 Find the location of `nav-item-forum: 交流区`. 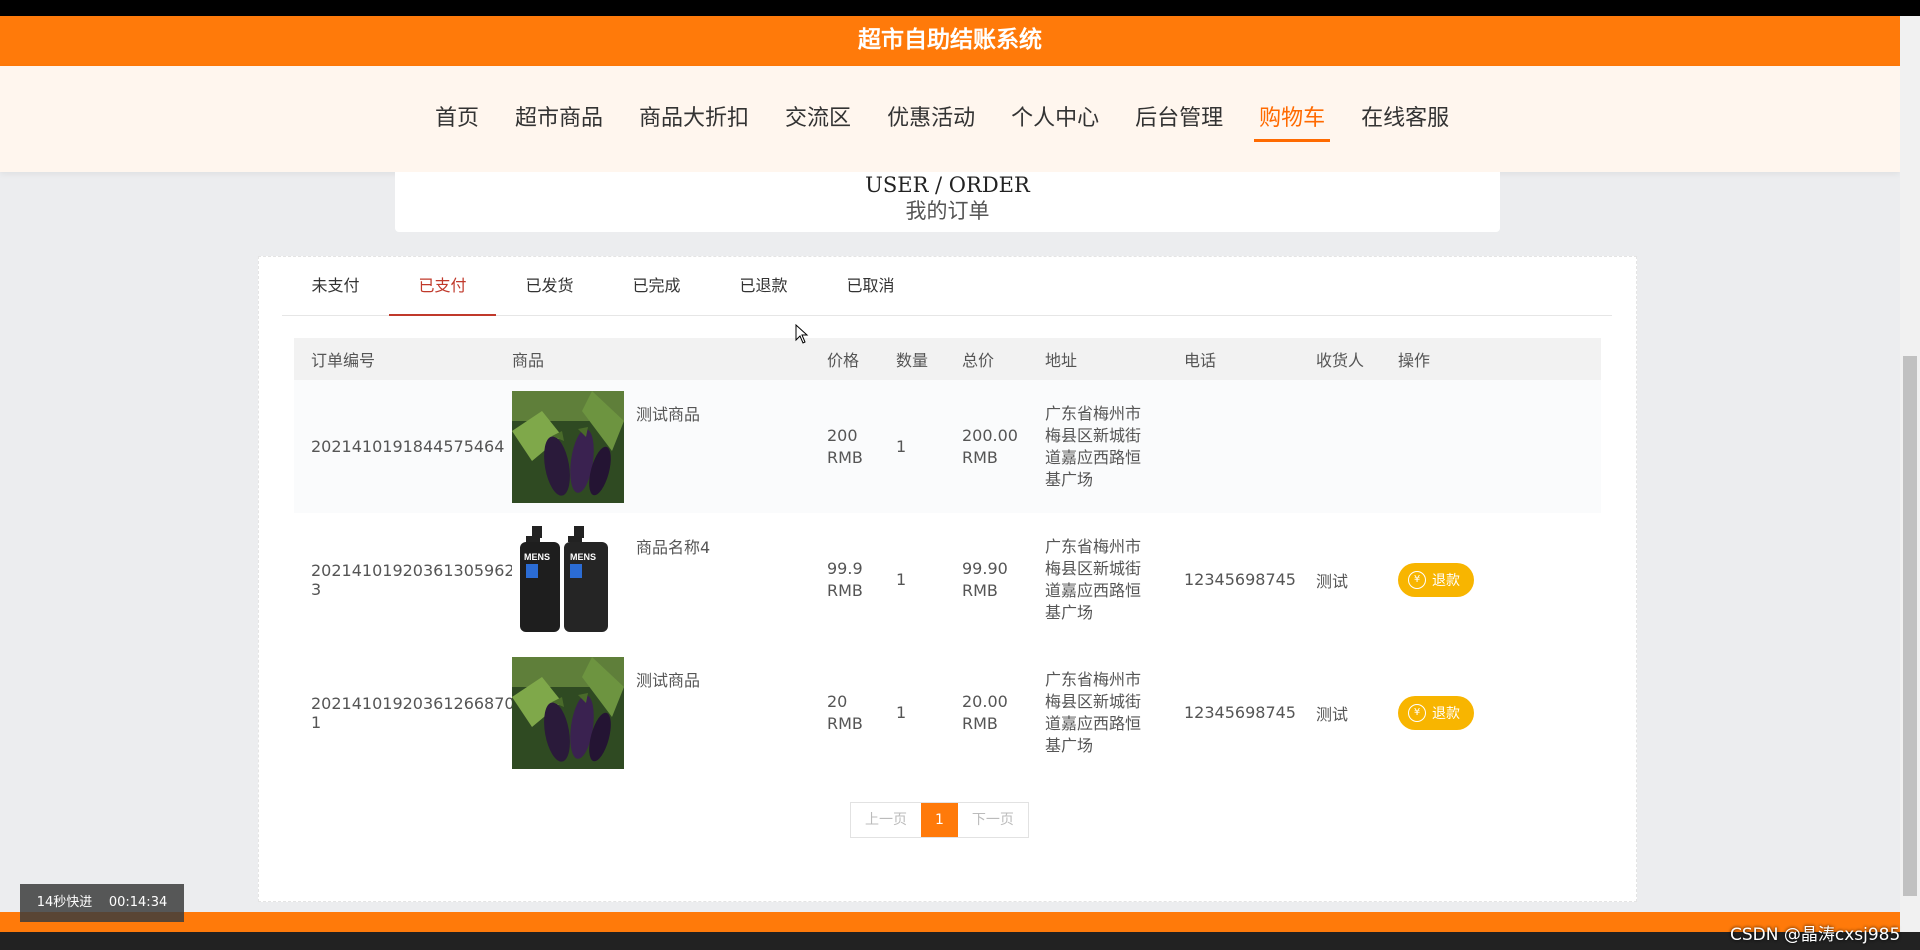

nav-item-forum: 交流区 is located at coordinates (818, 119).